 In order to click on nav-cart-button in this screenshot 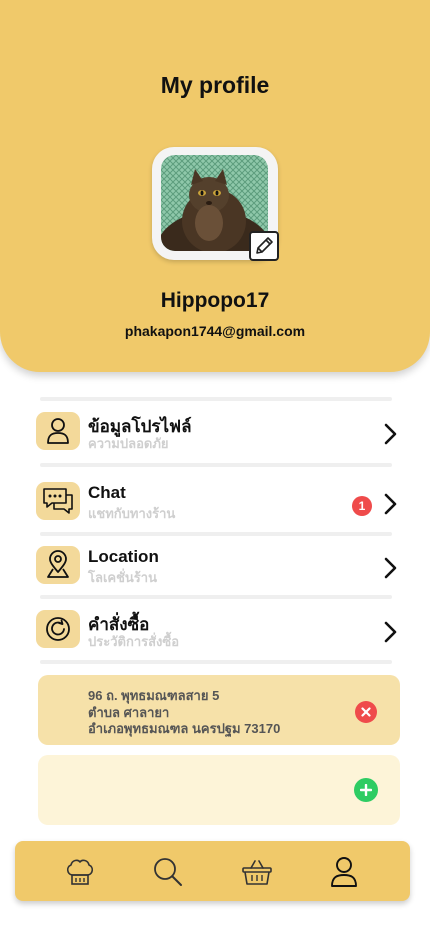, I will do `click(257, 872)`.